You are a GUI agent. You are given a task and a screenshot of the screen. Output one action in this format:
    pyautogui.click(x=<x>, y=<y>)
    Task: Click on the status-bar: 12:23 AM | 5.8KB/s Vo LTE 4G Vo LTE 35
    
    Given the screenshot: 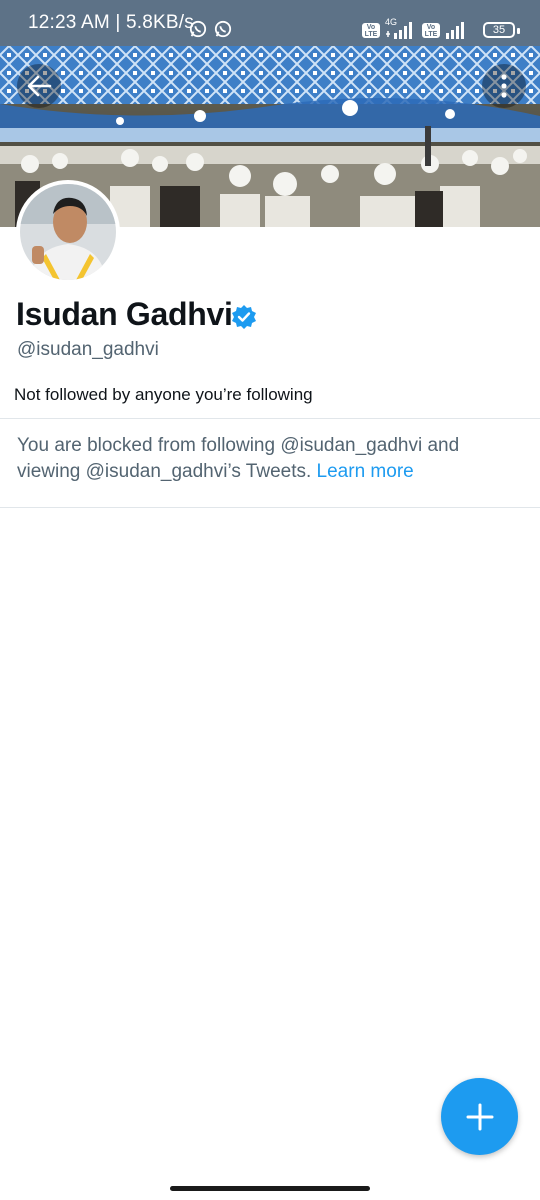 What is the action you would take?
    pyautogui.click(x=270, y=23)
    